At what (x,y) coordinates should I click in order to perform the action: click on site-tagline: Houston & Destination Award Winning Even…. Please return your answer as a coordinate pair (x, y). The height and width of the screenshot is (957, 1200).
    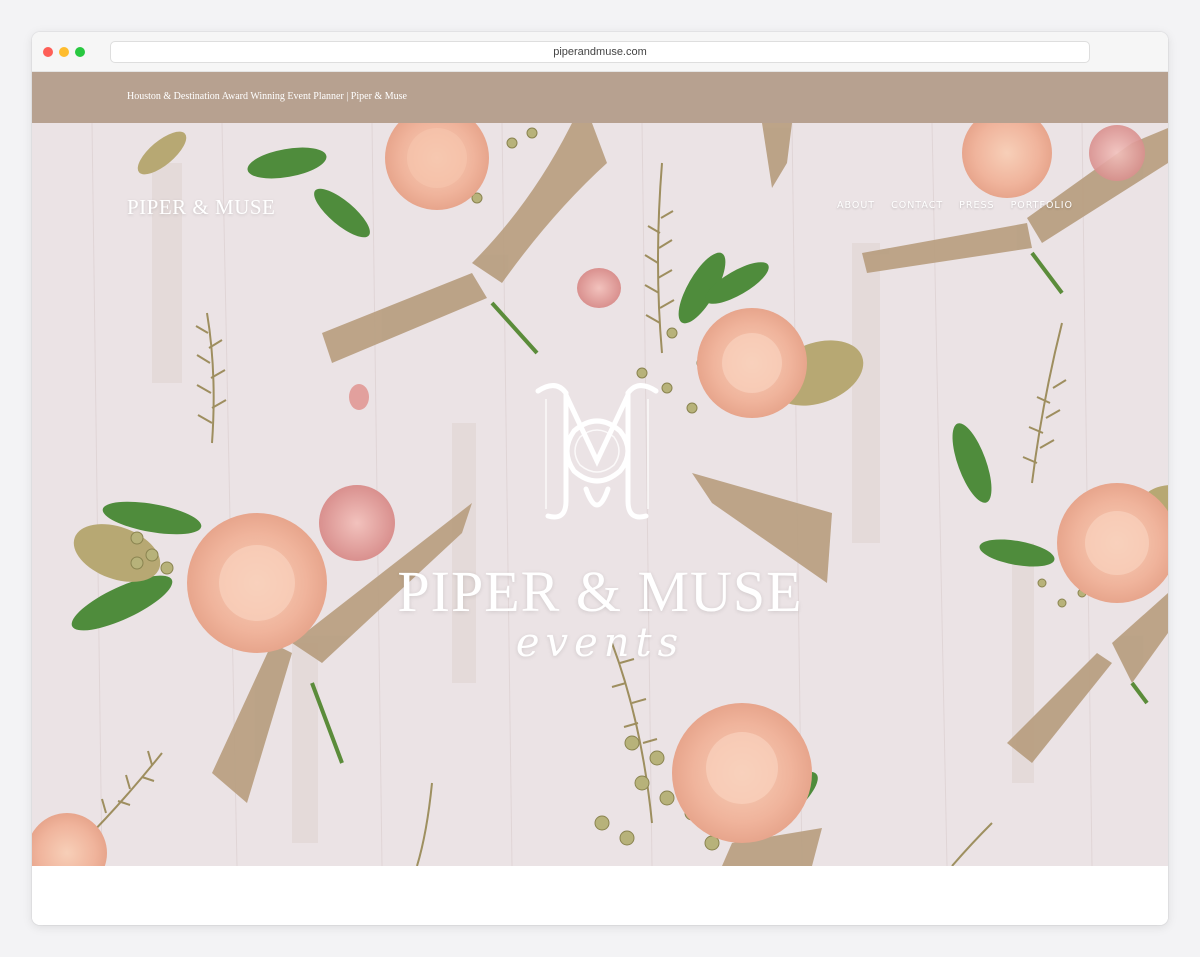
    Looking at the image, I should click on (267, 96).